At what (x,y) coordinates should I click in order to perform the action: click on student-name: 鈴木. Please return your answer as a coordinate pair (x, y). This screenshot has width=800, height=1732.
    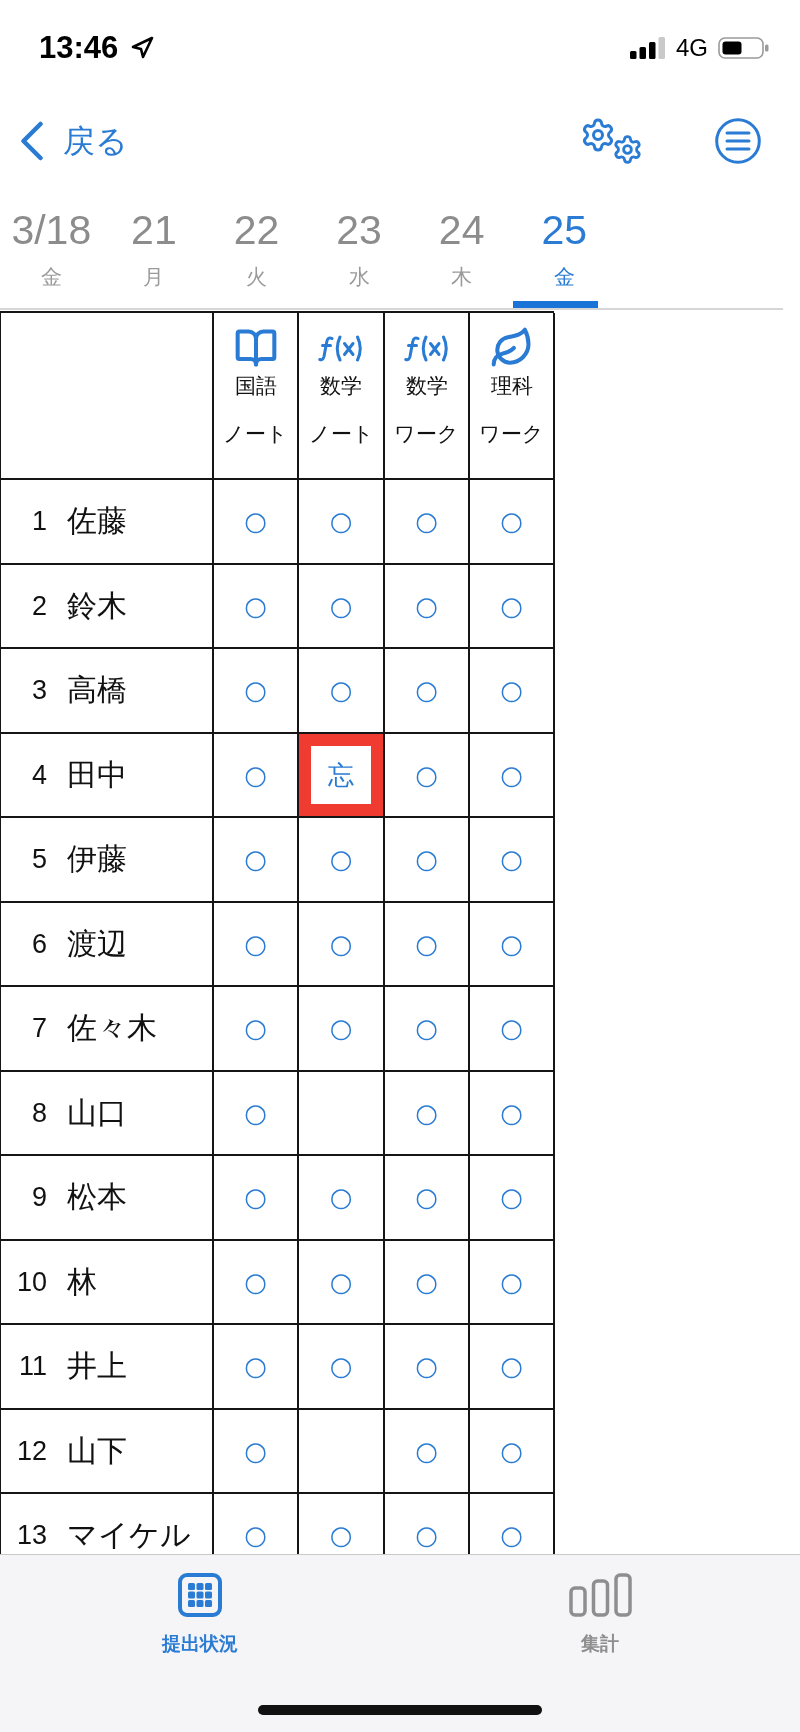
    Looking at the image, I should click on (97, 605).